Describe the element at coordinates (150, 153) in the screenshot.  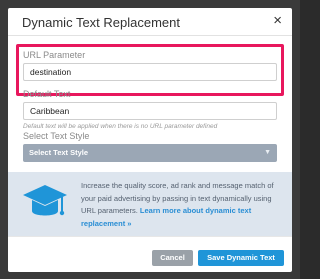
I see `text-style-select: Select Text Style ▼` at that location.